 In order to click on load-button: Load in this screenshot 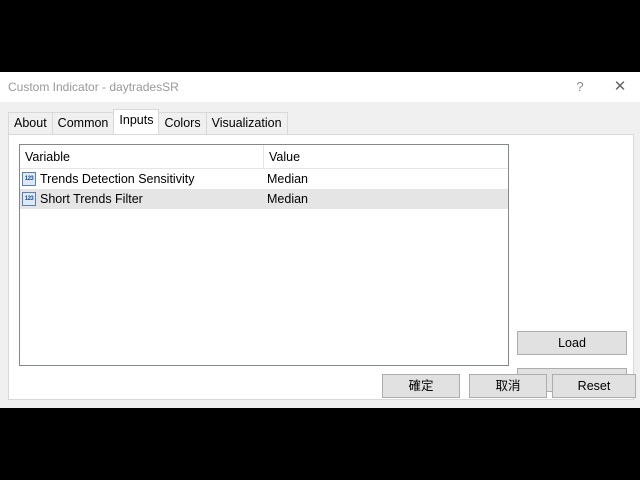, I will do `click(572, 343)`.